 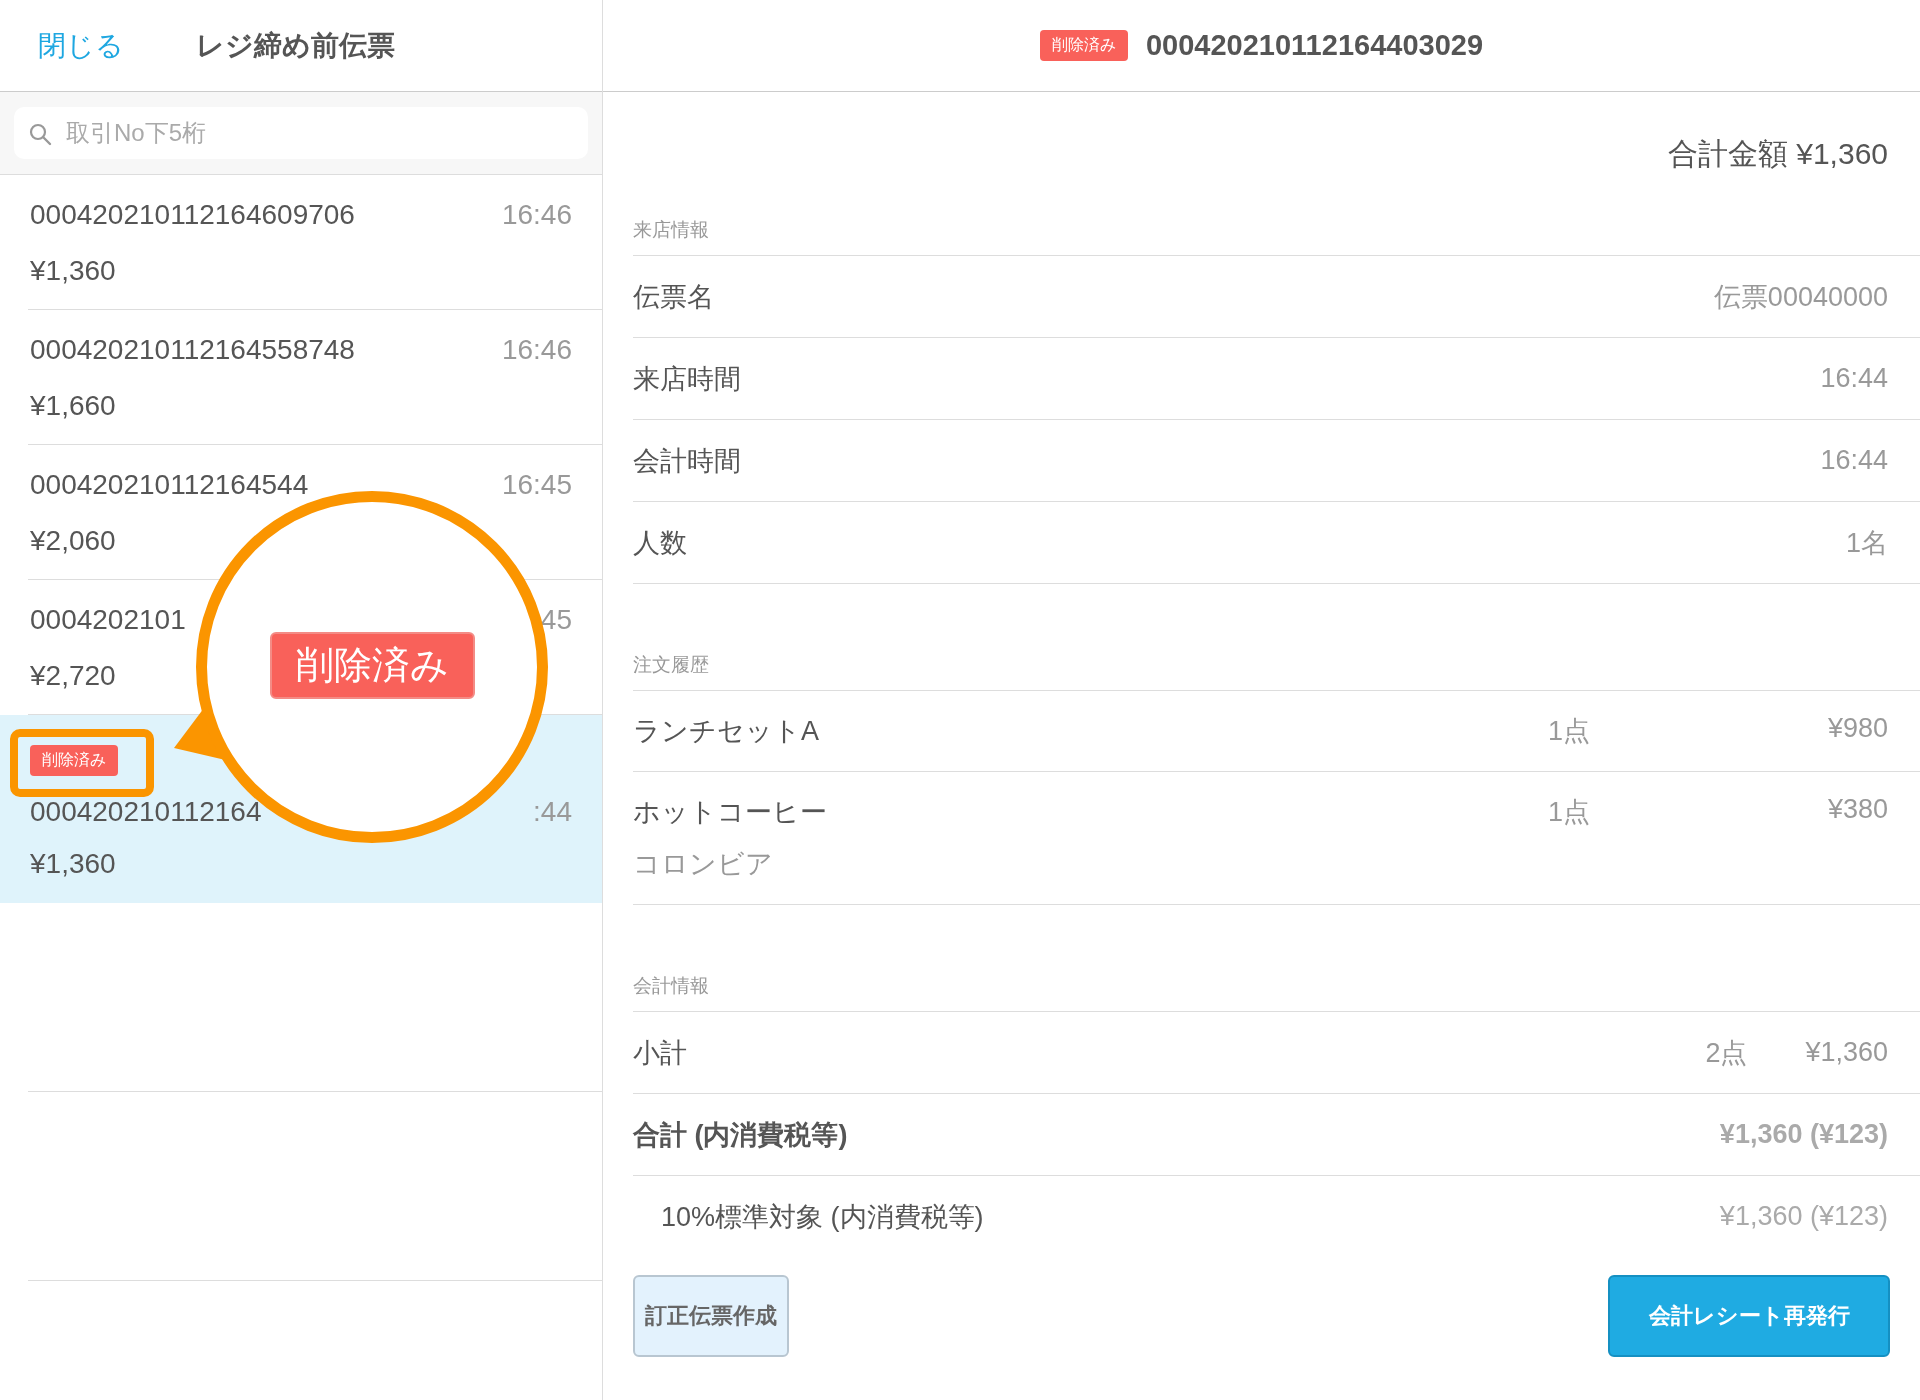 I want to click on slip-amount: ¥1,660, so click(x=73, y=405).